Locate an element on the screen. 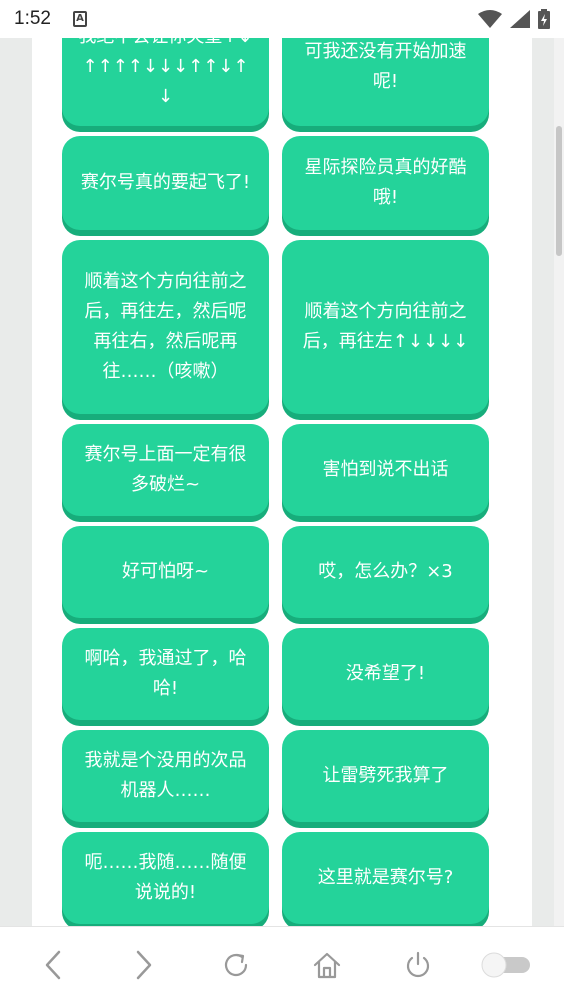 The height and width of the screenshot is (1004, 564). back-icon is located at coordinates (53, 965).